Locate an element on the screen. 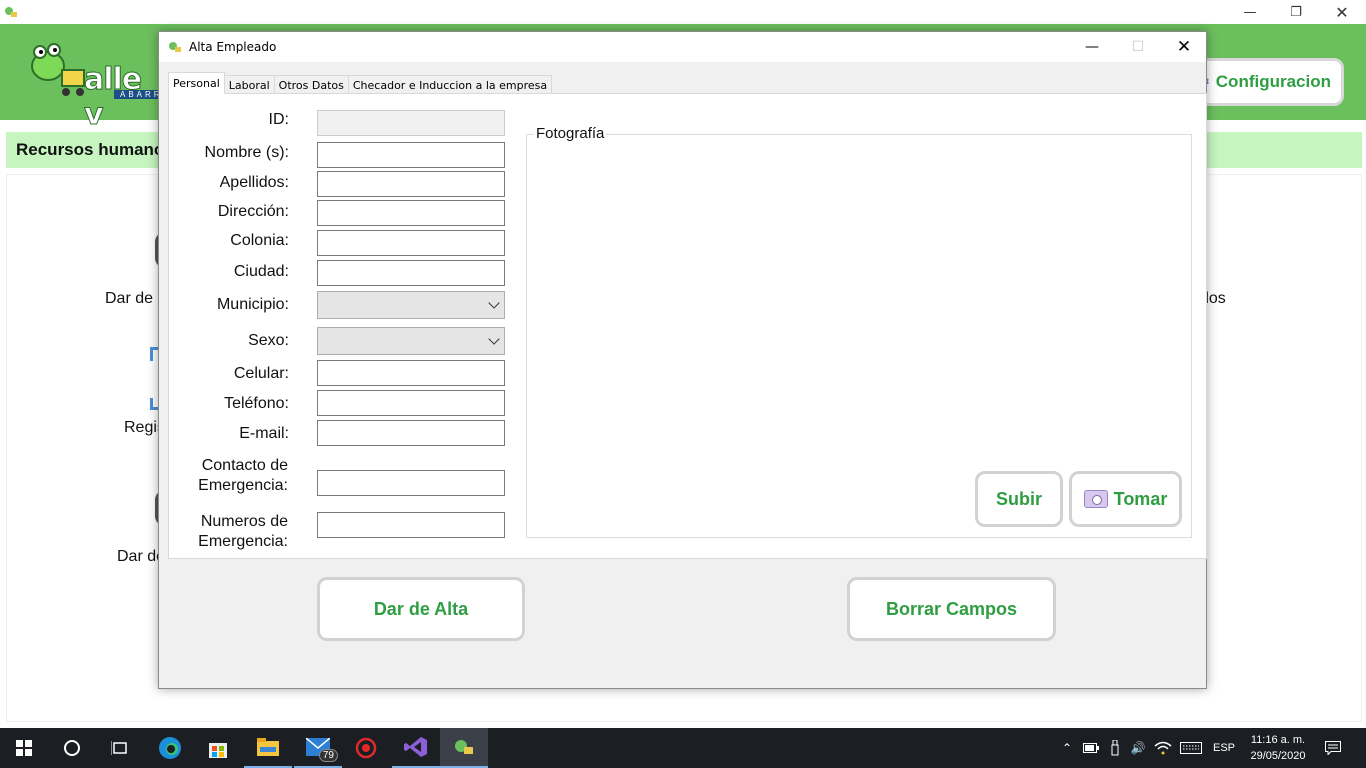 The image size is (1366, 768). task-view-icon is located at coordinates (119, 748).